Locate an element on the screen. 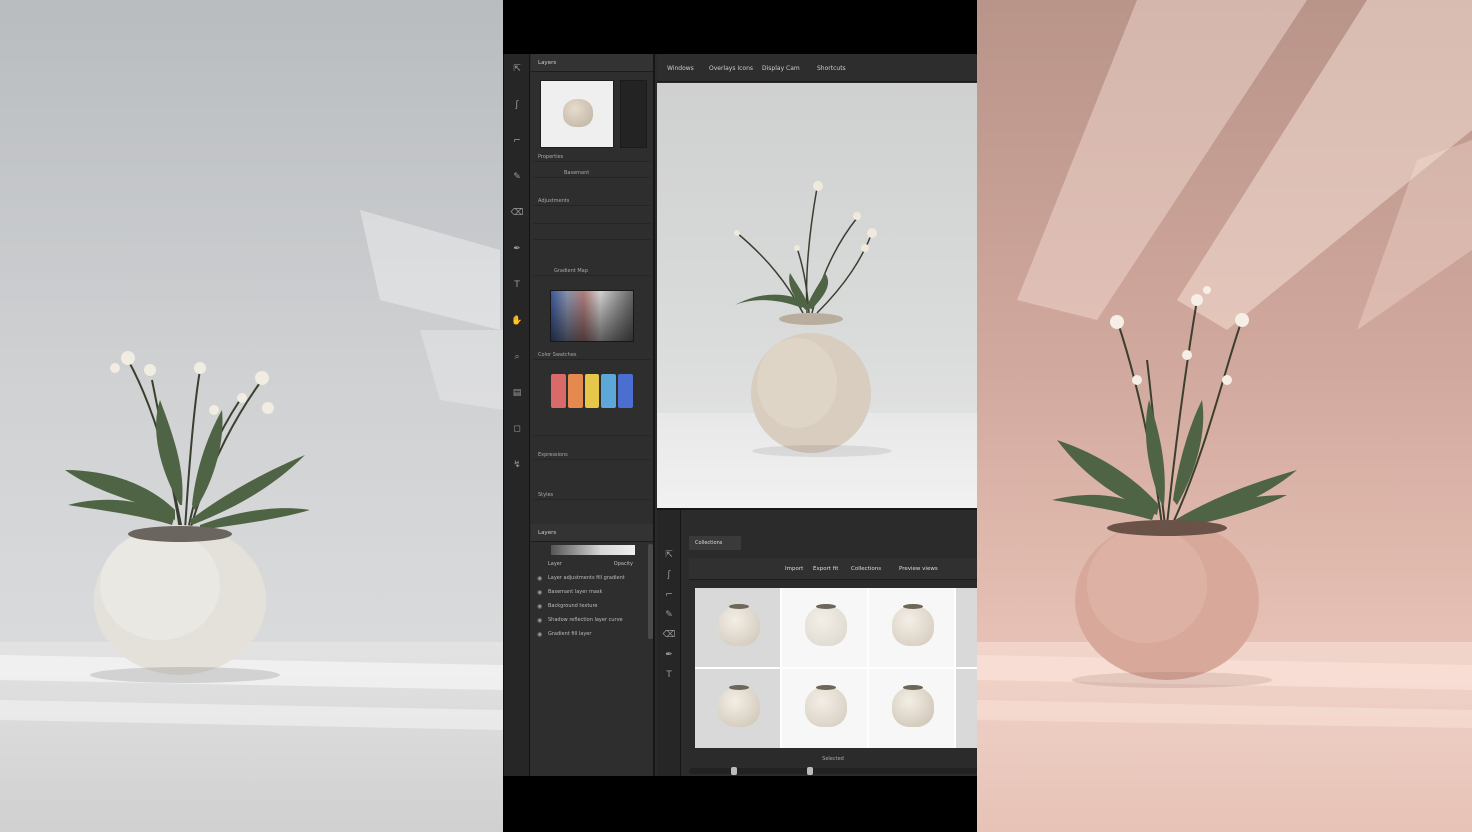 The width and height of the screenshot is (1472, 832). adjustment-controls is located at coordinates (592, 219).